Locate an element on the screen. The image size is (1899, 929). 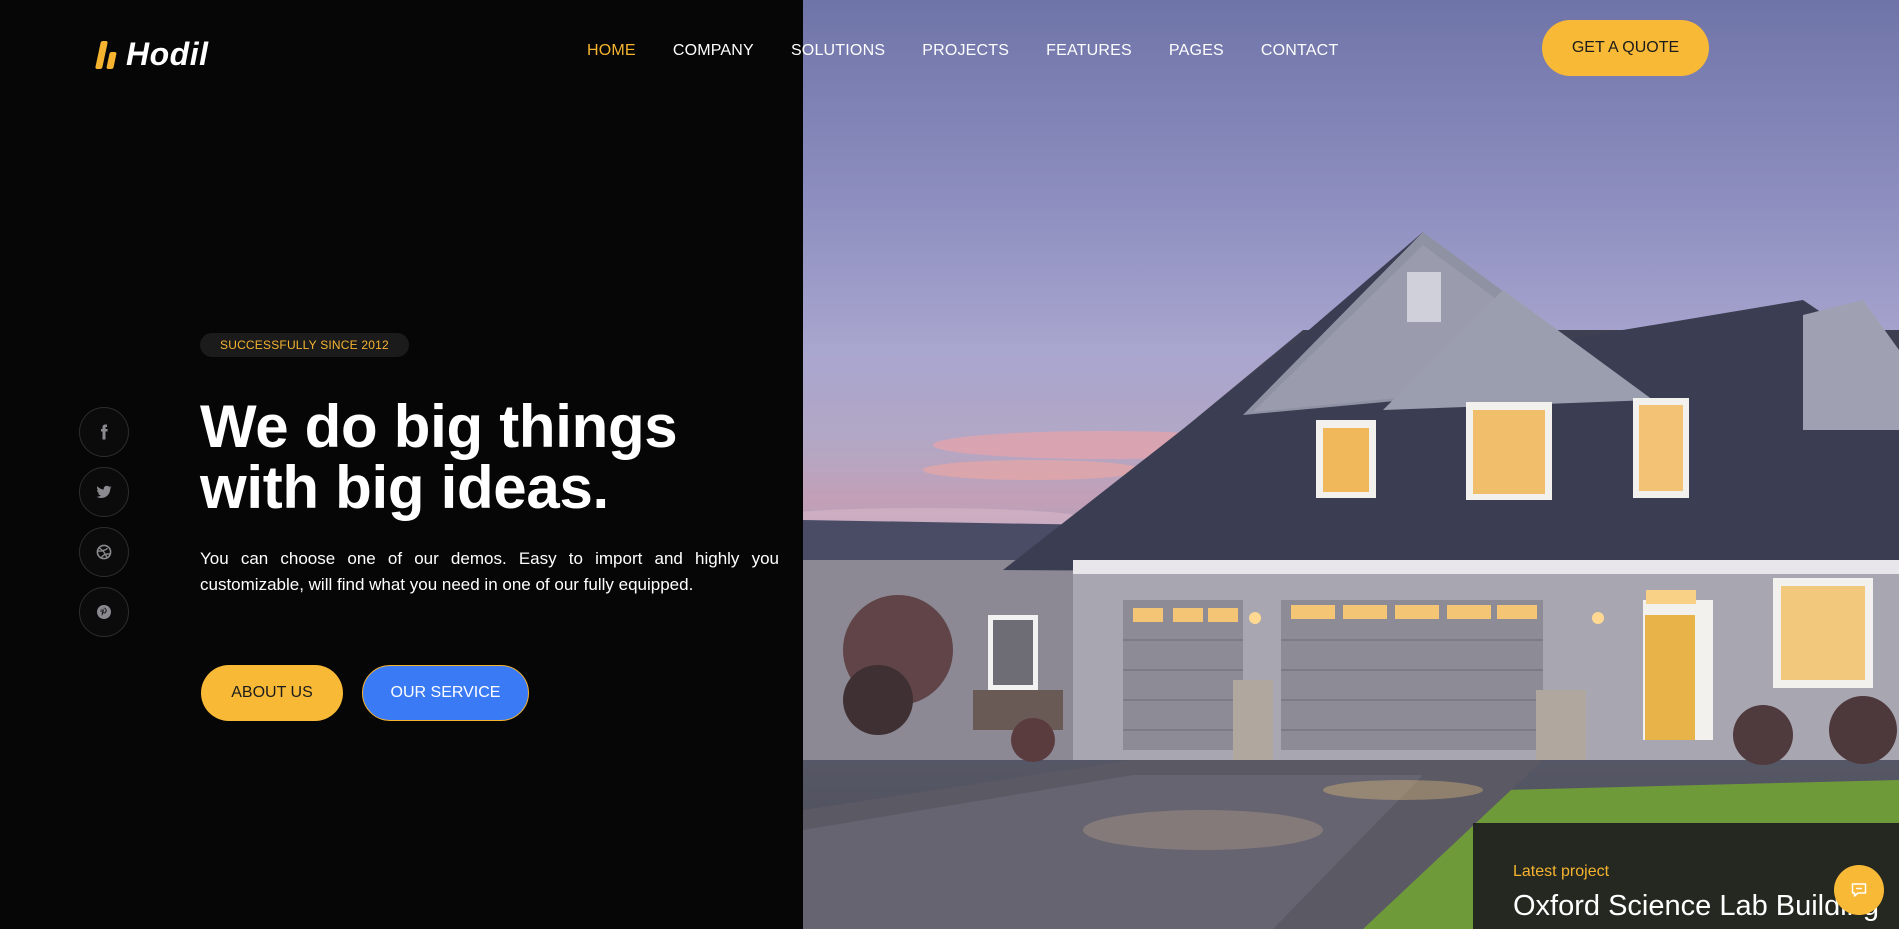
logo: Hodil is located at coordinates (151, 54).